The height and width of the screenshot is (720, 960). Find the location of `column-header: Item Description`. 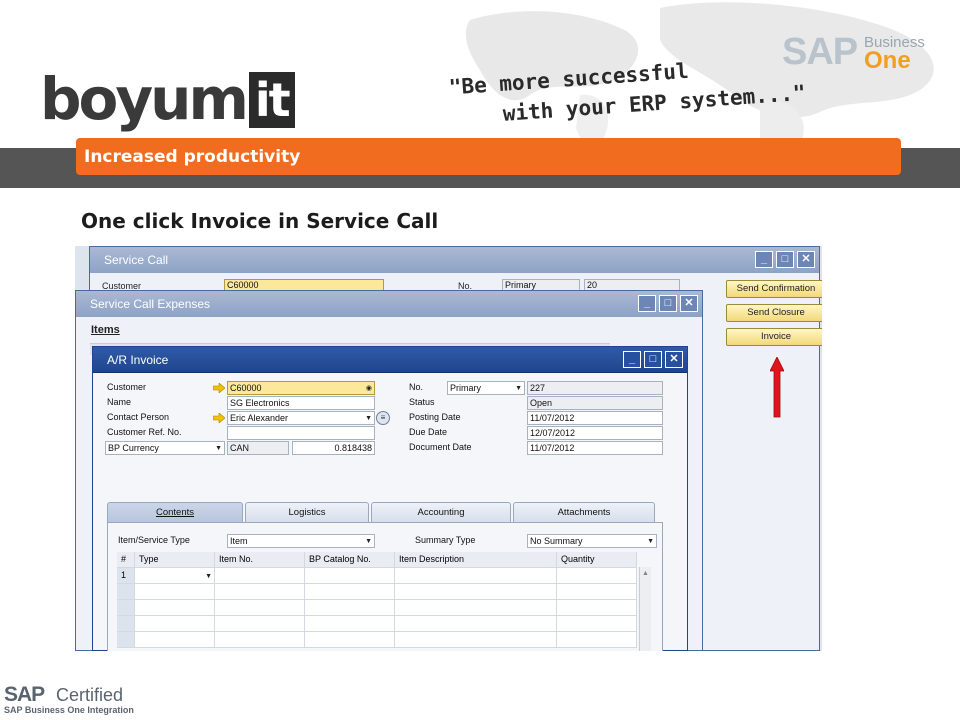

column-header: Item Description is located at coordinates (476, 559).